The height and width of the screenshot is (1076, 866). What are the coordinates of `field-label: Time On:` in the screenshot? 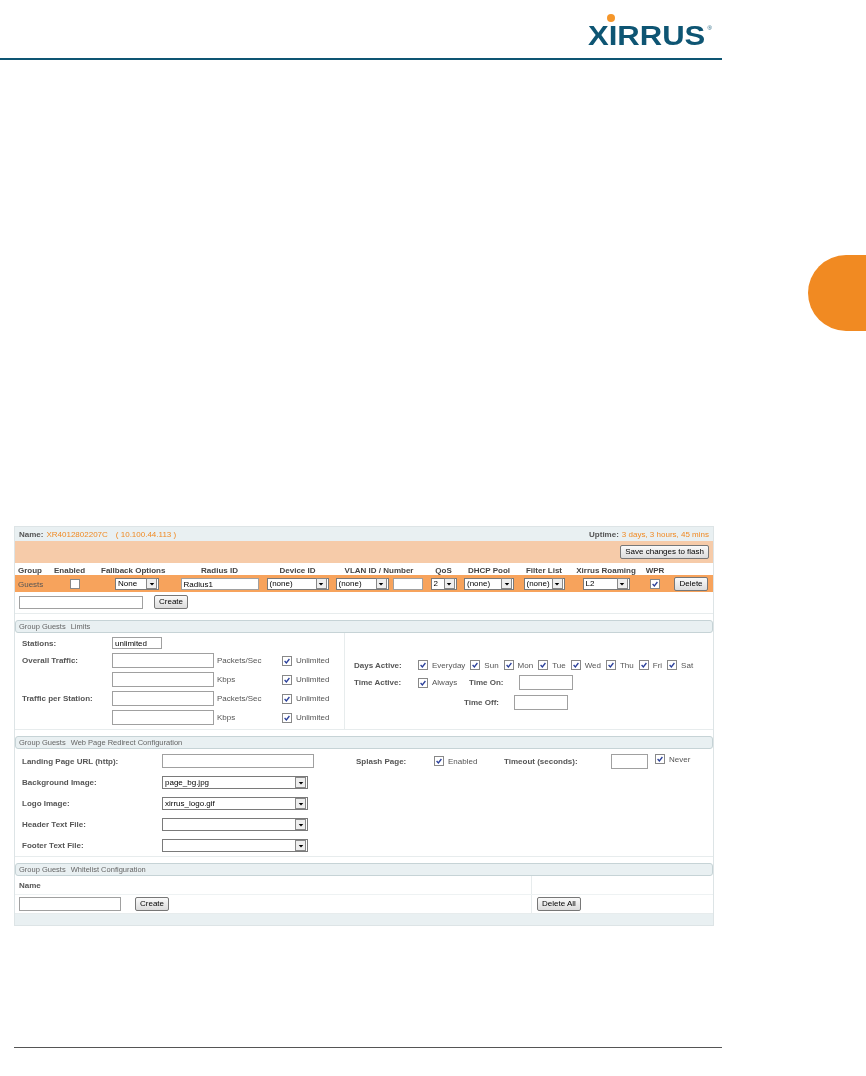 It's located at (487, 682).